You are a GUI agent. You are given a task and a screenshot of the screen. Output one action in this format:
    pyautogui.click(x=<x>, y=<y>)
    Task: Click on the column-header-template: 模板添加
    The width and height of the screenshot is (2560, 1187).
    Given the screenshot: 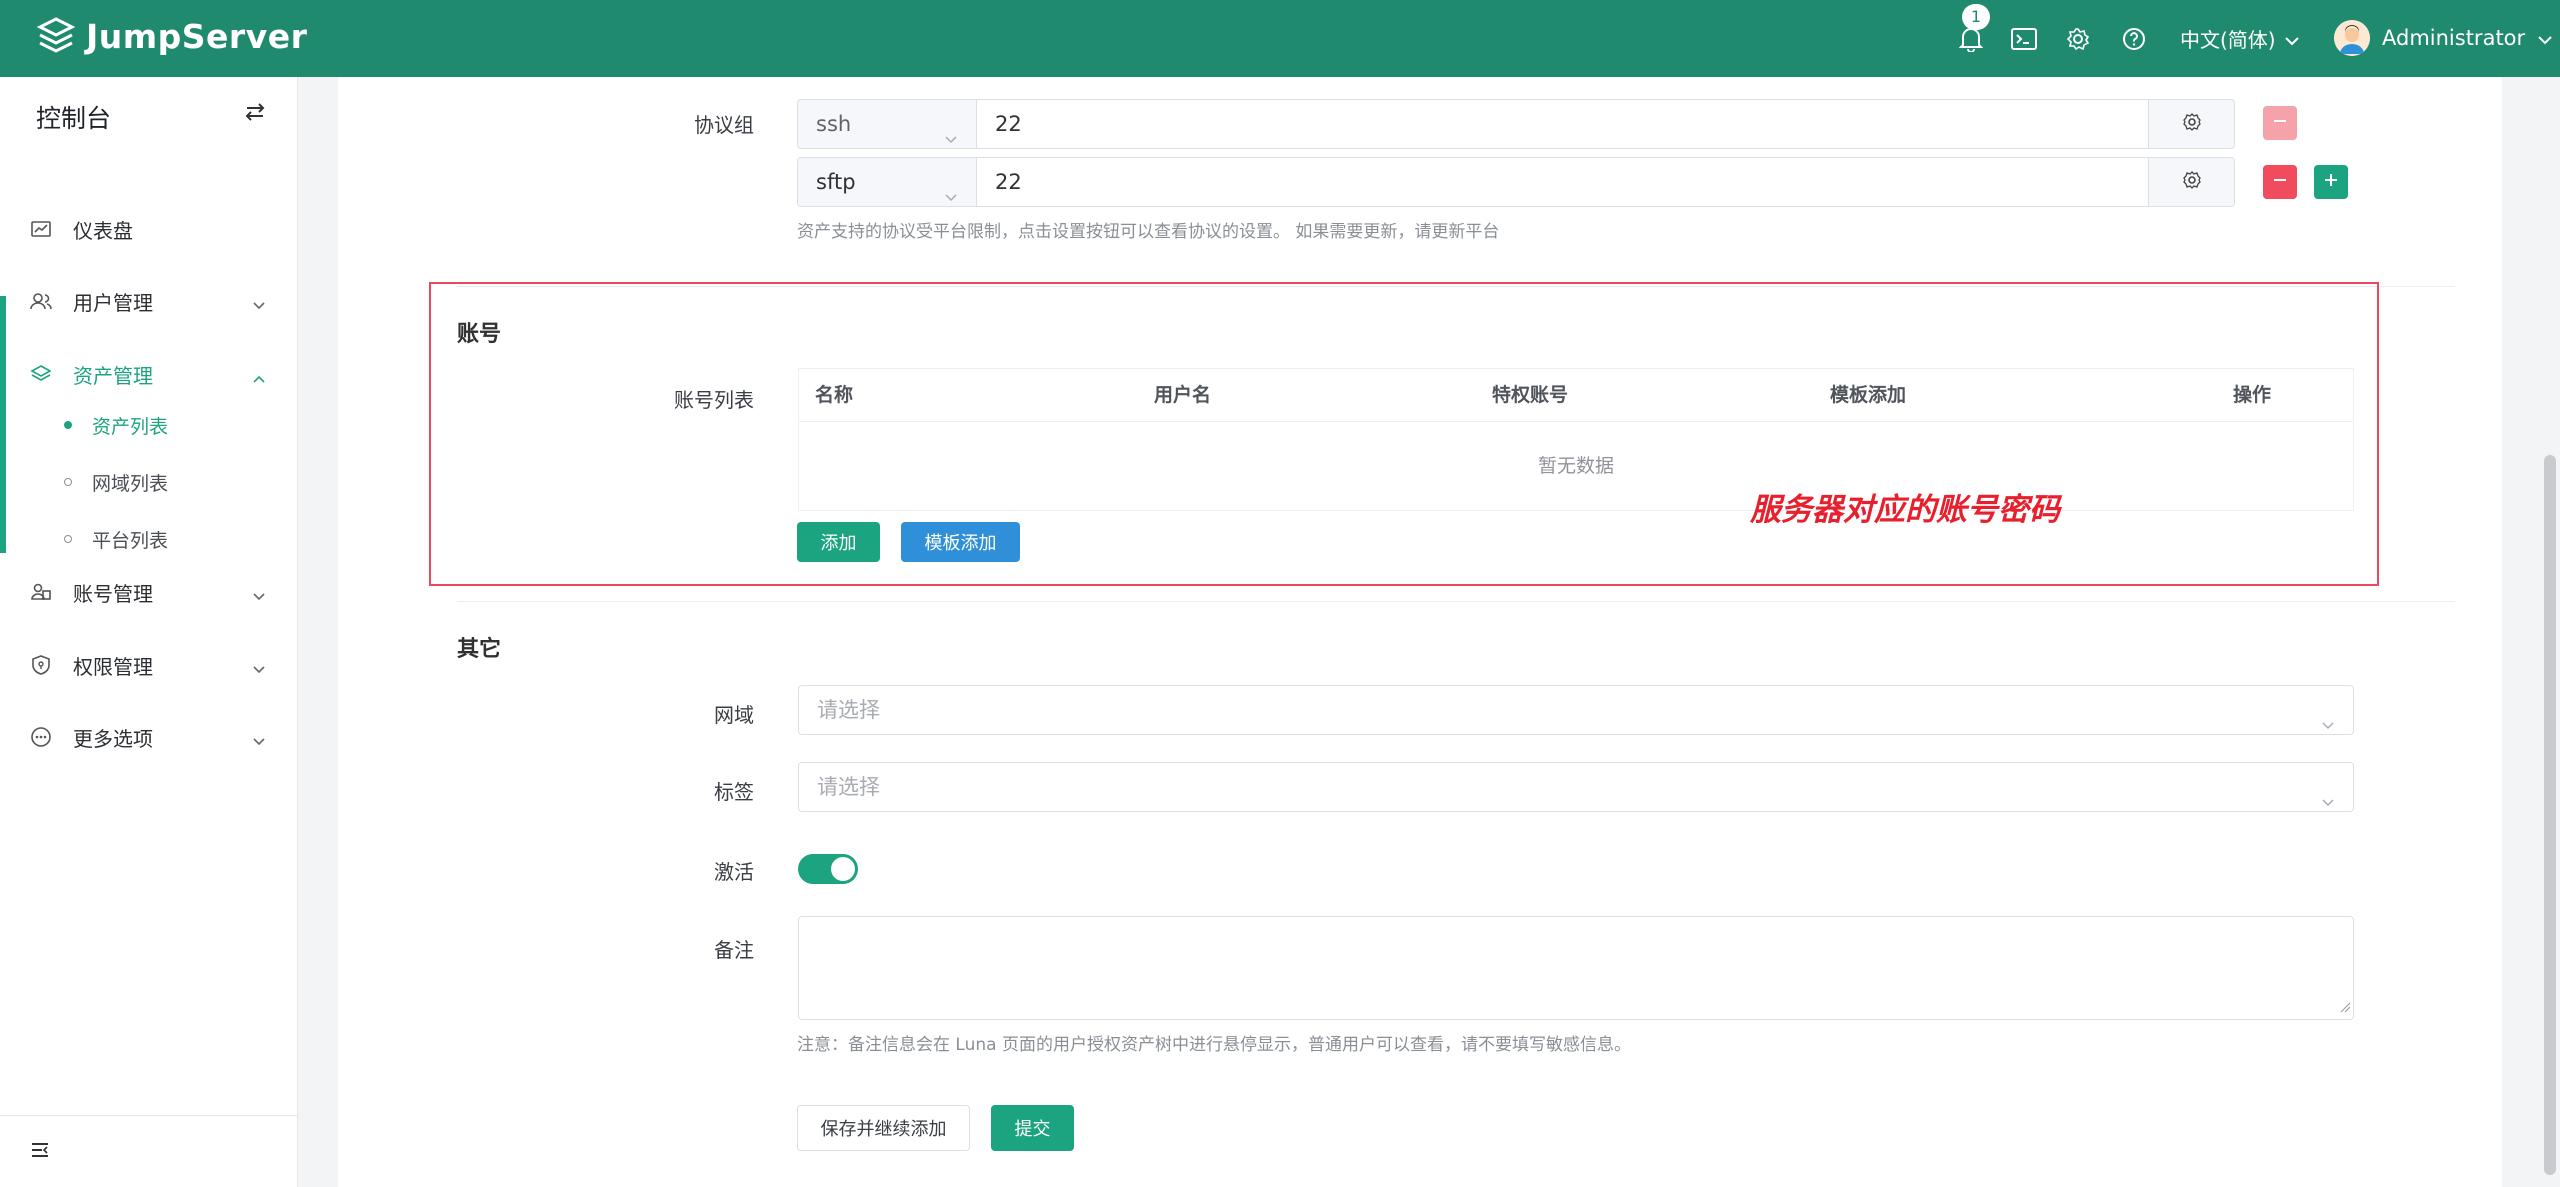 What is the action you would take?
    pyautogui.click(x=1868, y=395)
    